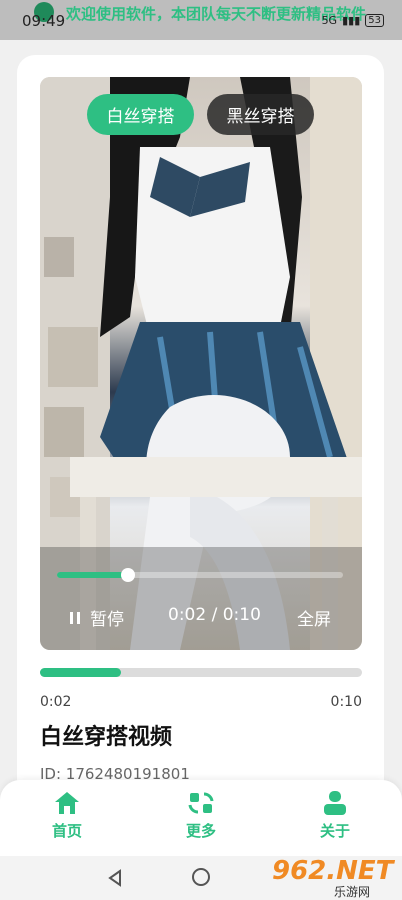  I want to click on video-time-display: 0:02 / 0:10, so click(214, 615).